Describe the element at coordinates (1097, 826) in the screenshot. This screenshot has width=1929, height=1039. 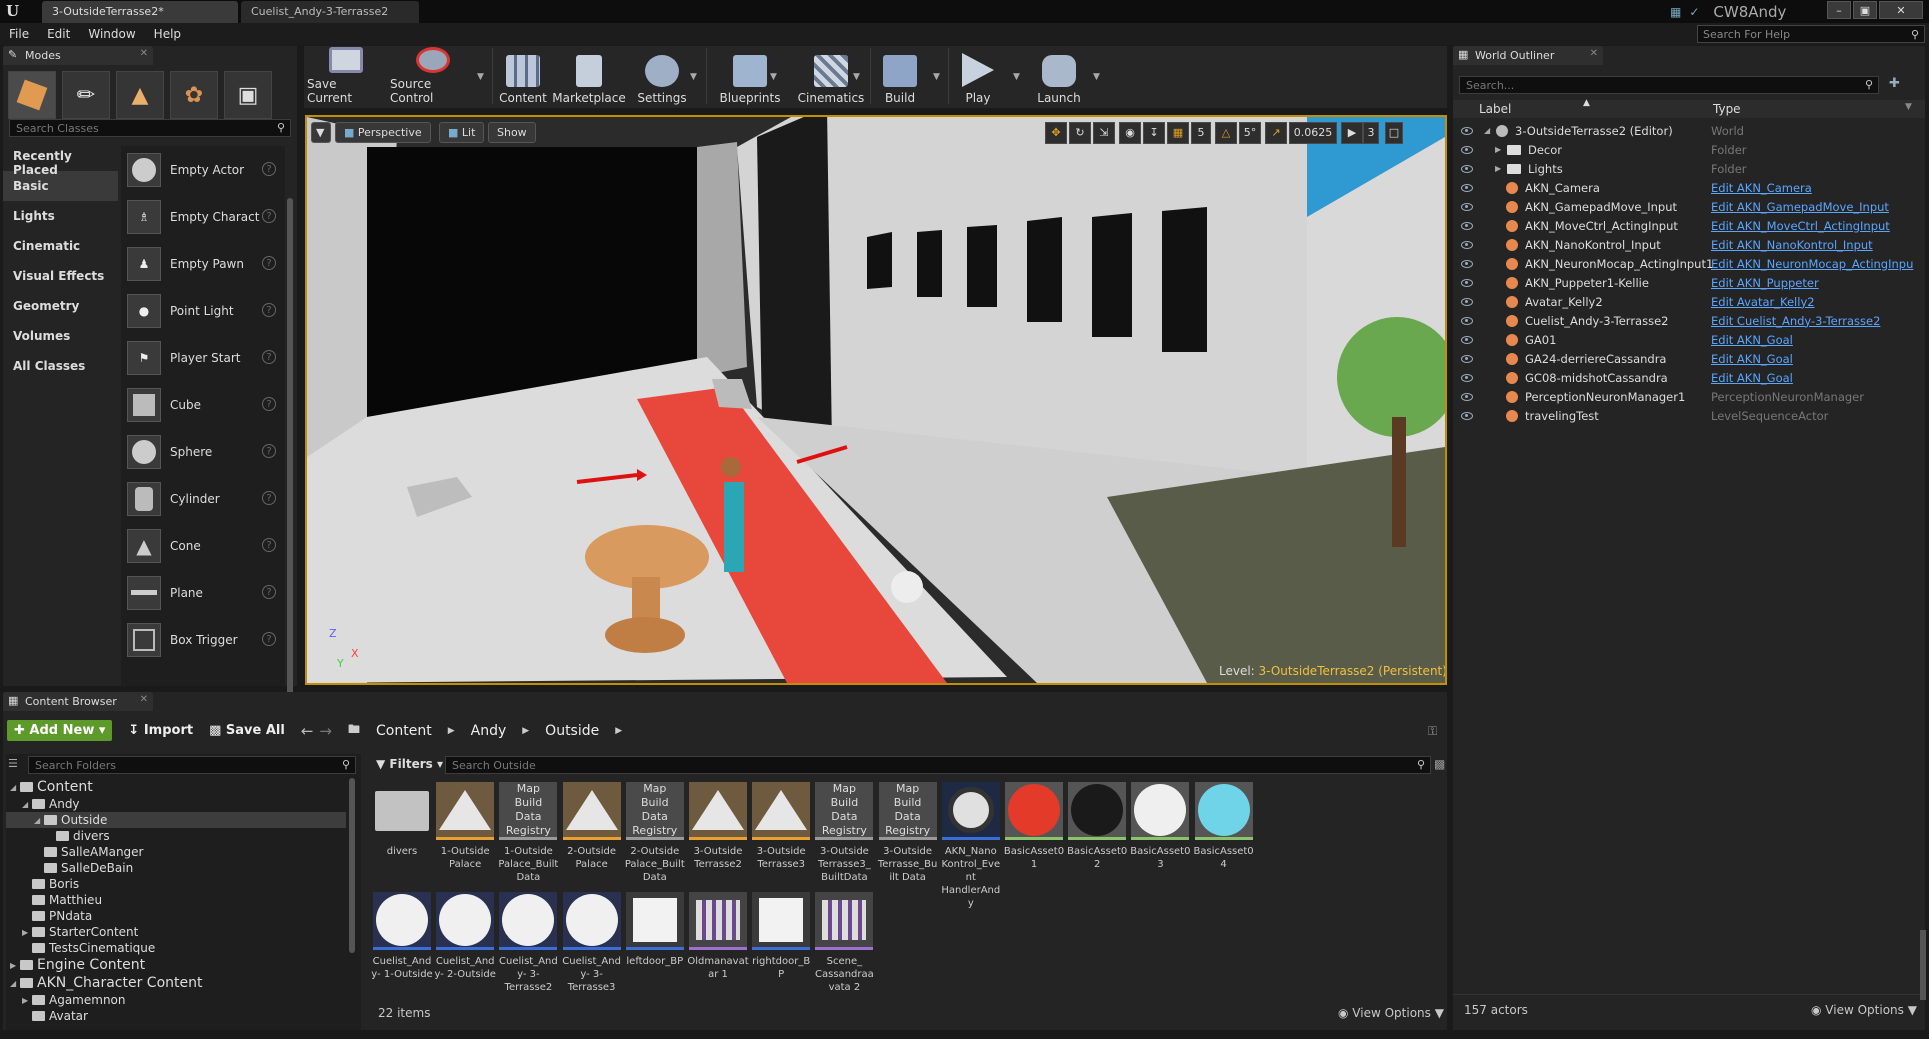
I see `asset-tile: BasicAsset02` at that location.